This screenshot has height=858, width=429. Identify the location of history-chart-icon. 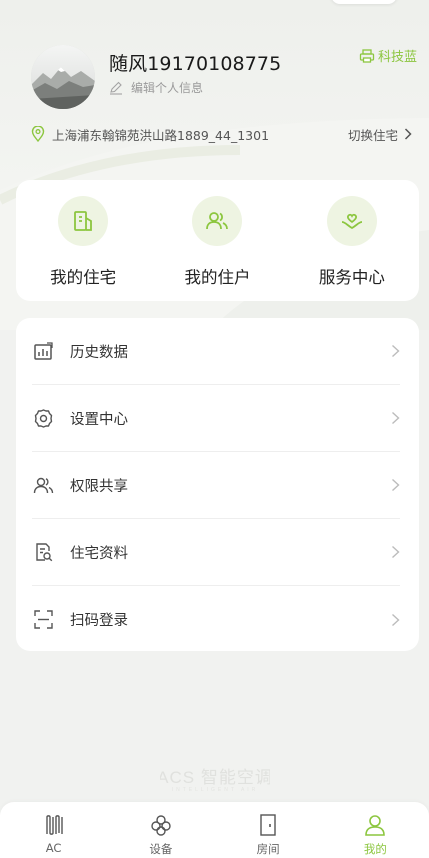
(43, 351).